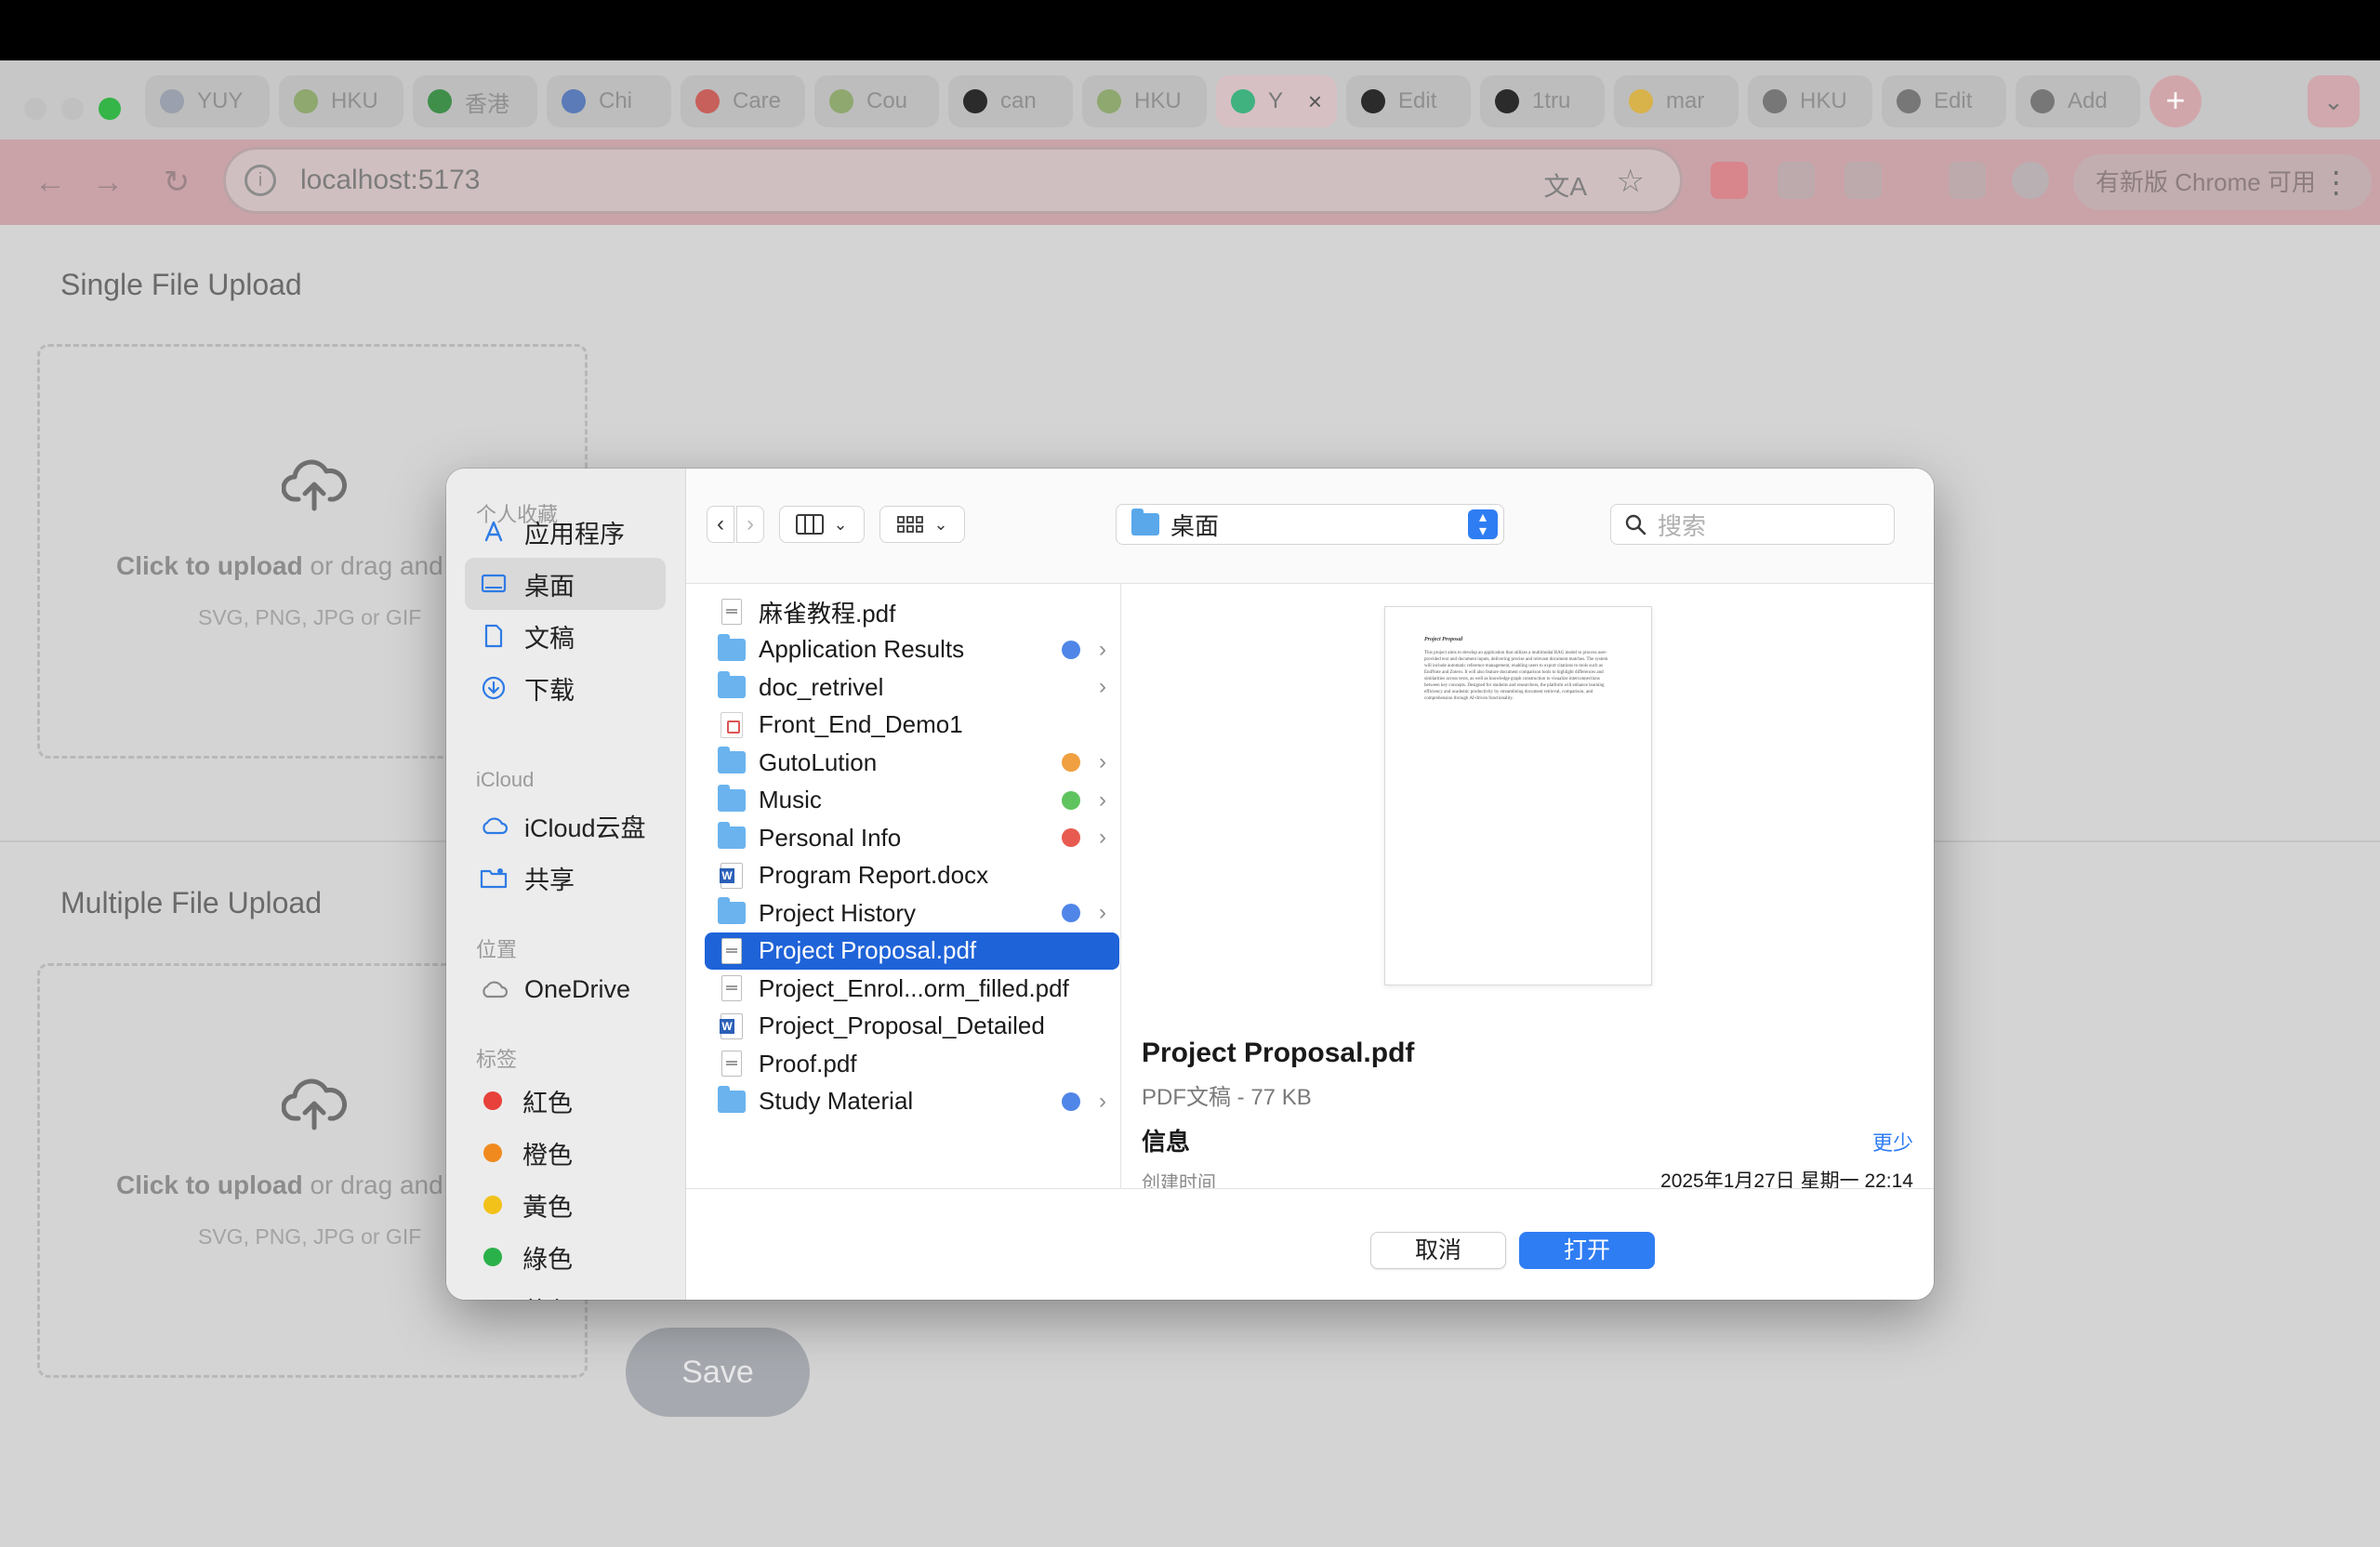  What do you see at coordinates (912, 649) in the screenshot?
I see `folder-row: Application Results ›` at bounding box center [912, 649].